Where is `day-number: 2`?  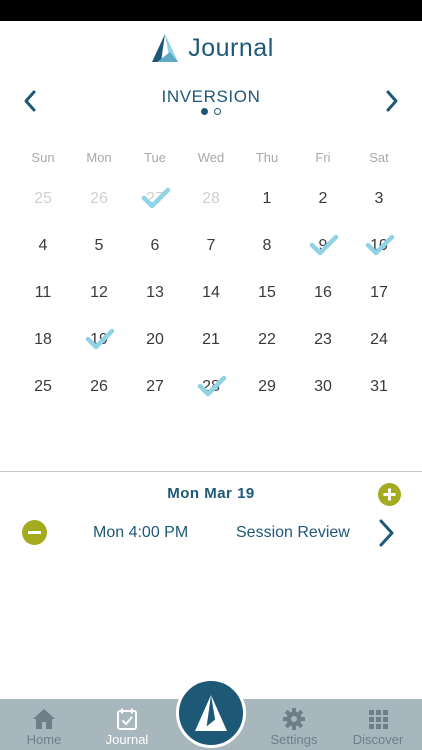 day-number: 2 is located at coordinates (323, 198).